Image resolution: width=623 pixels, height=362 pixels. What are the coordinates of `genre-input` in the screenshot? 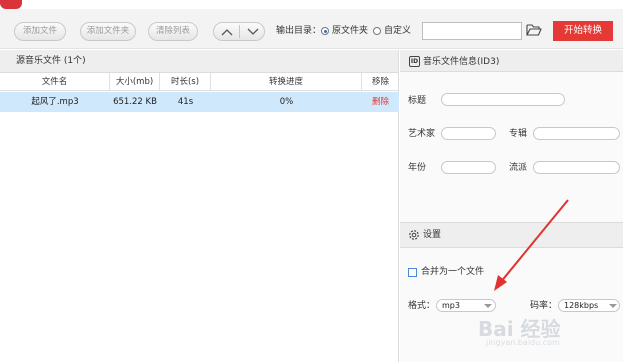 It's located at (576, 167).